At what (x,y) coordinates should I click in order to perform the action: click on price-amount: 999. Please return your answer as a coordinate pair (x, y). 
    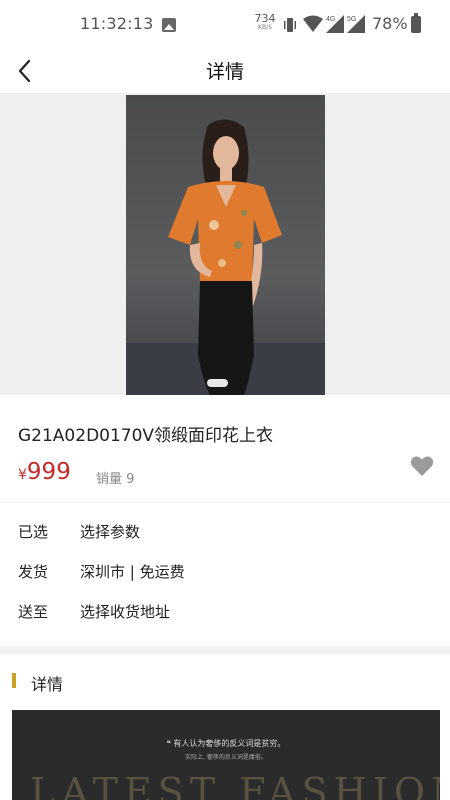
    Looking at the image, I should click on (48, 472).